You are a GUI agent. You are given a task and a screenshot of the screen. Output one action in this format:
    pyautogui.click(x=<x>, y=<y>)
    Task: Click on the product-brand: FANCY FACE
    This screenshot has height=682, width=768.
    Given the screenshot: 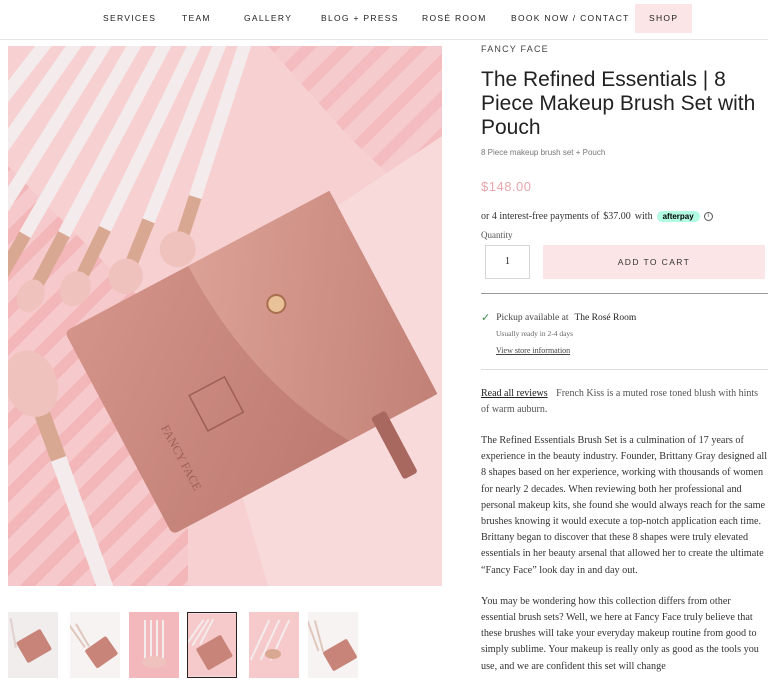 What is the action you would take?
    pyautogui.click(x=515, y=49)
    